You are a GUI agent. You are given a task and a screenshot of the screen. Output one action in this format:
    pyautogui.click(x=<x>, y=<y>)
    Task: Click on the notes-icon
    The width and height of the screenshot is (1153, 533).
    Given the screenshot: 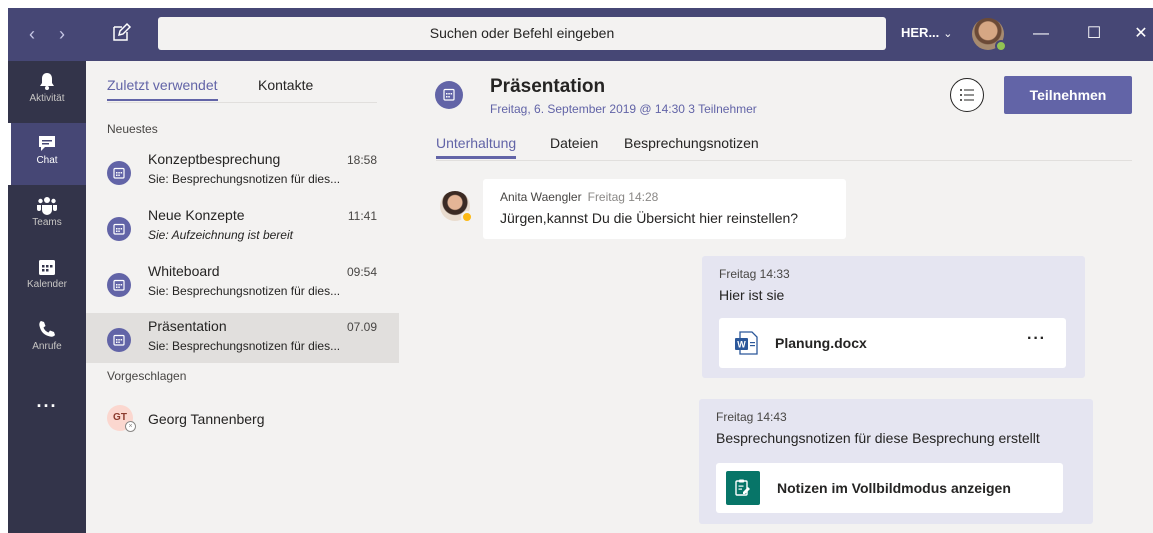 What is the action you would take?
    pyautogui.click(x=743, y=488)
    